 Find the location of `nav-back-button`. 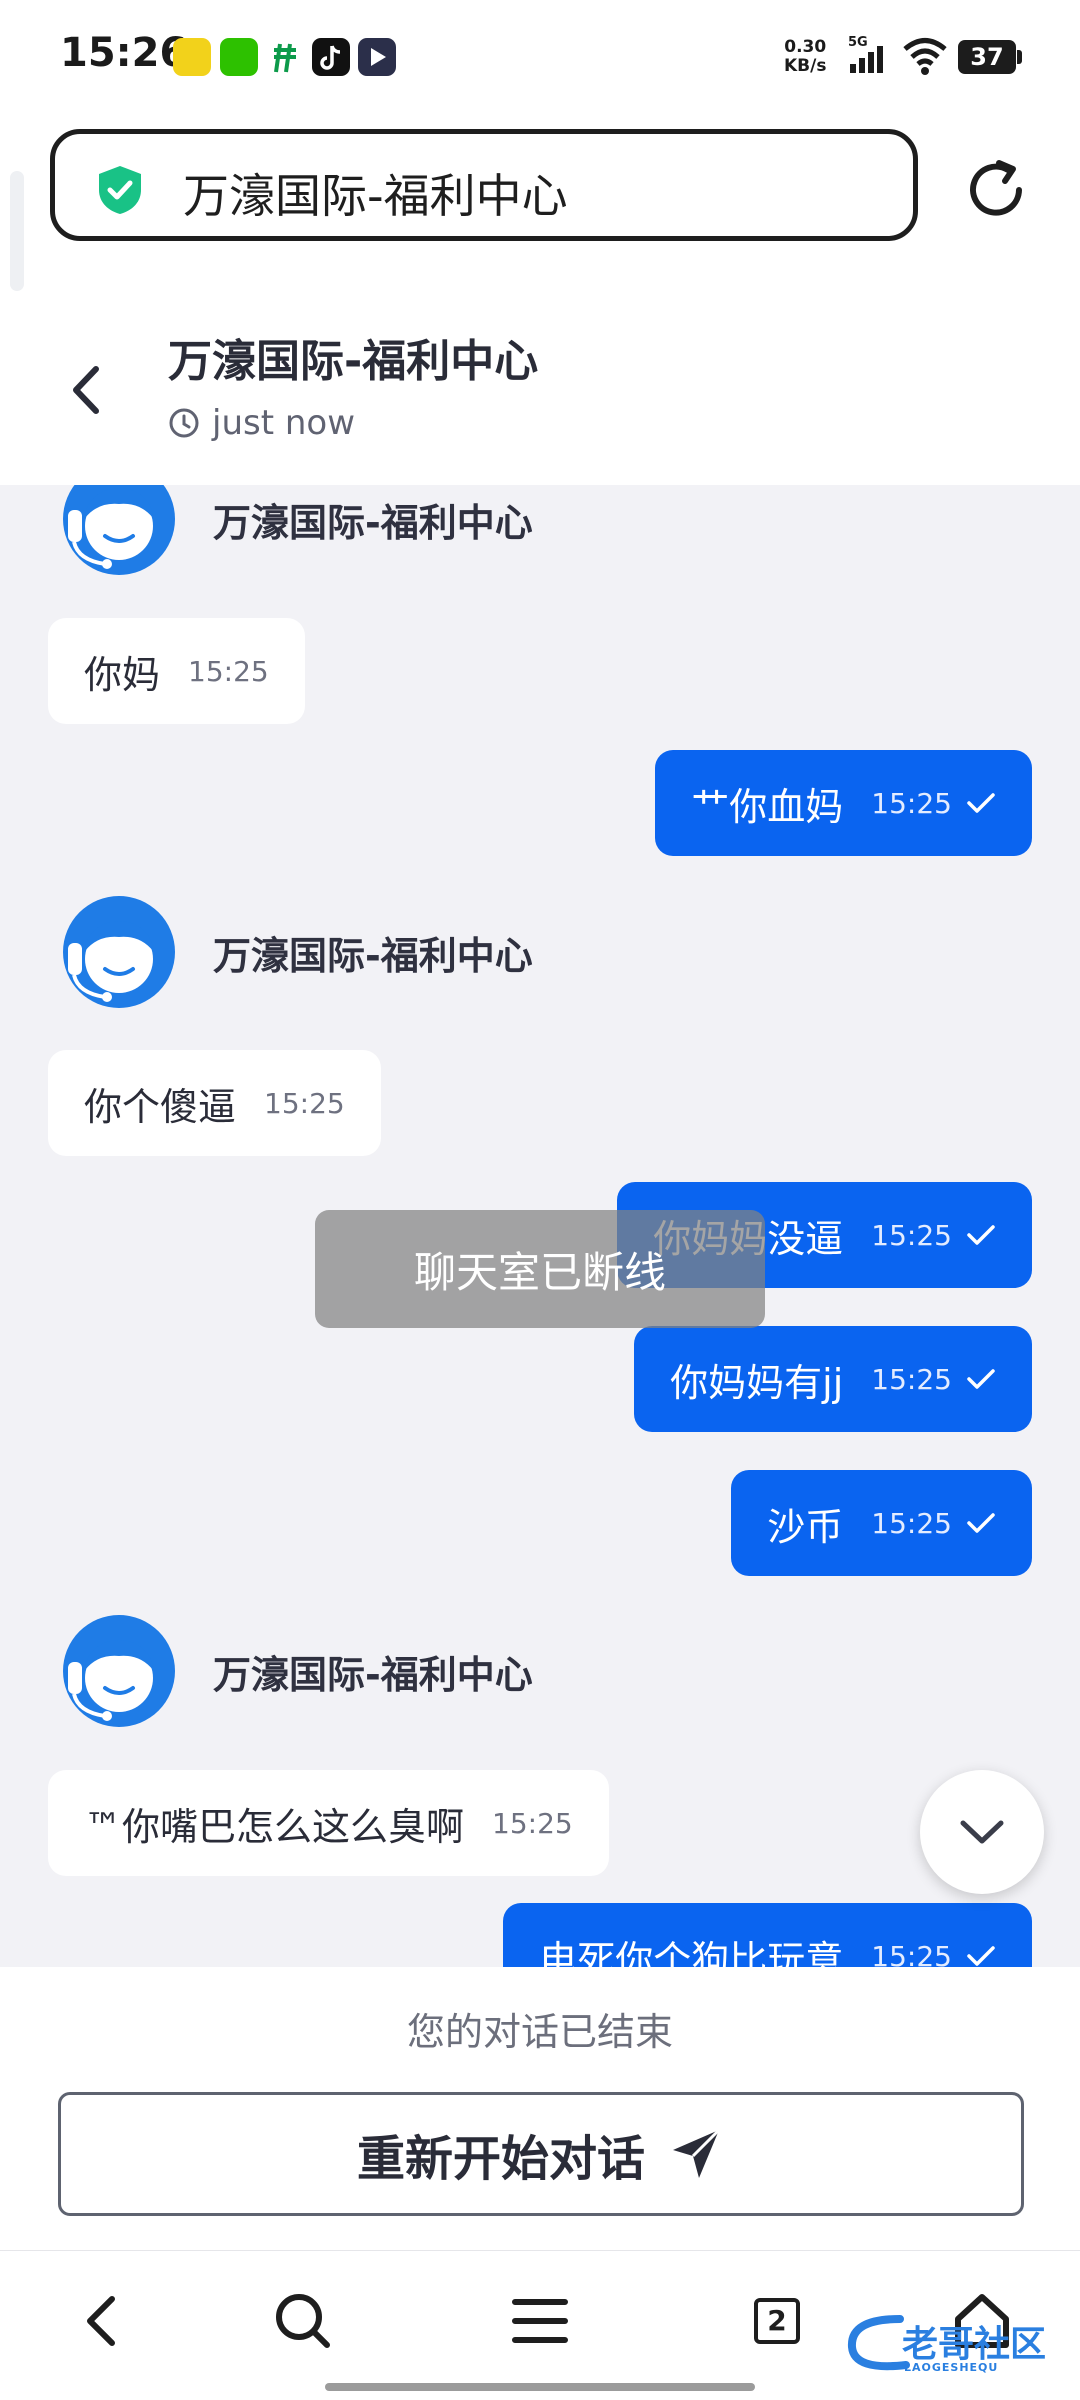

nav-back-button is located at coordinates (102, 2321).